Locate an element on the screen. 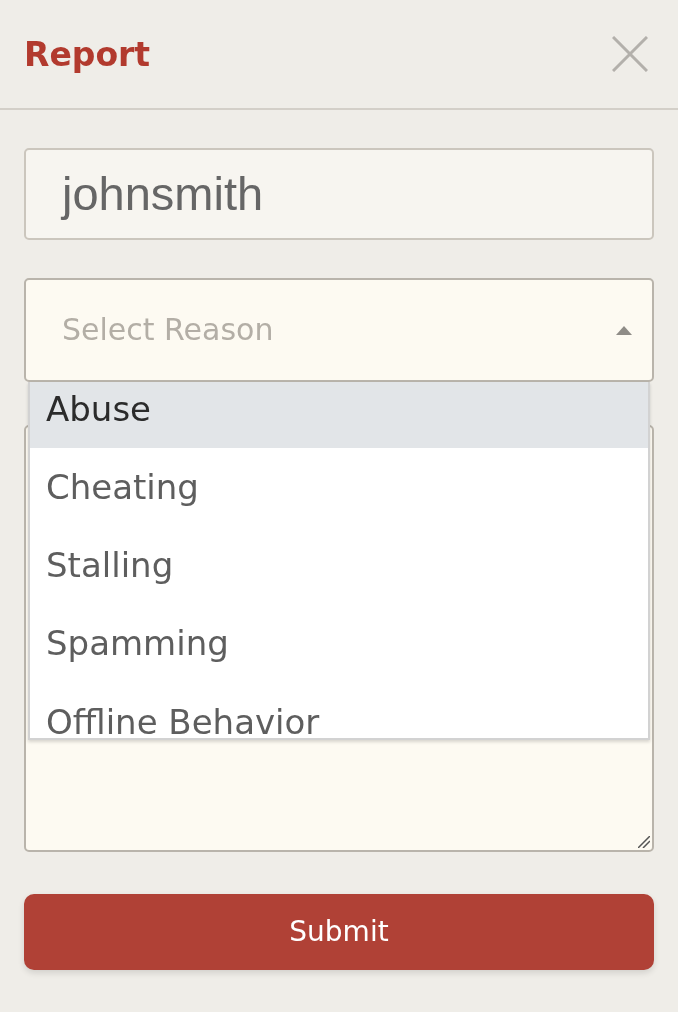 The image size is (678, 1012). username-field: johnsmith is located at coordinates (339, 194).